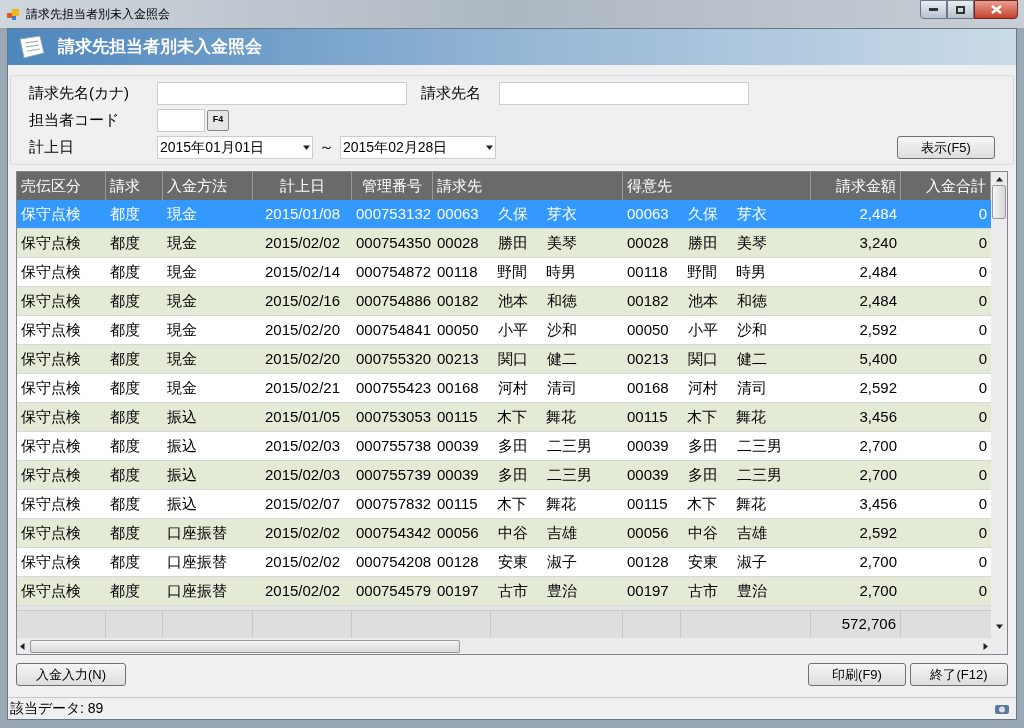 The height and width of the screenshot is (728, 1024). I want to click on table-cell-text: 00056 中谷 吉雄, so click(697, 532).